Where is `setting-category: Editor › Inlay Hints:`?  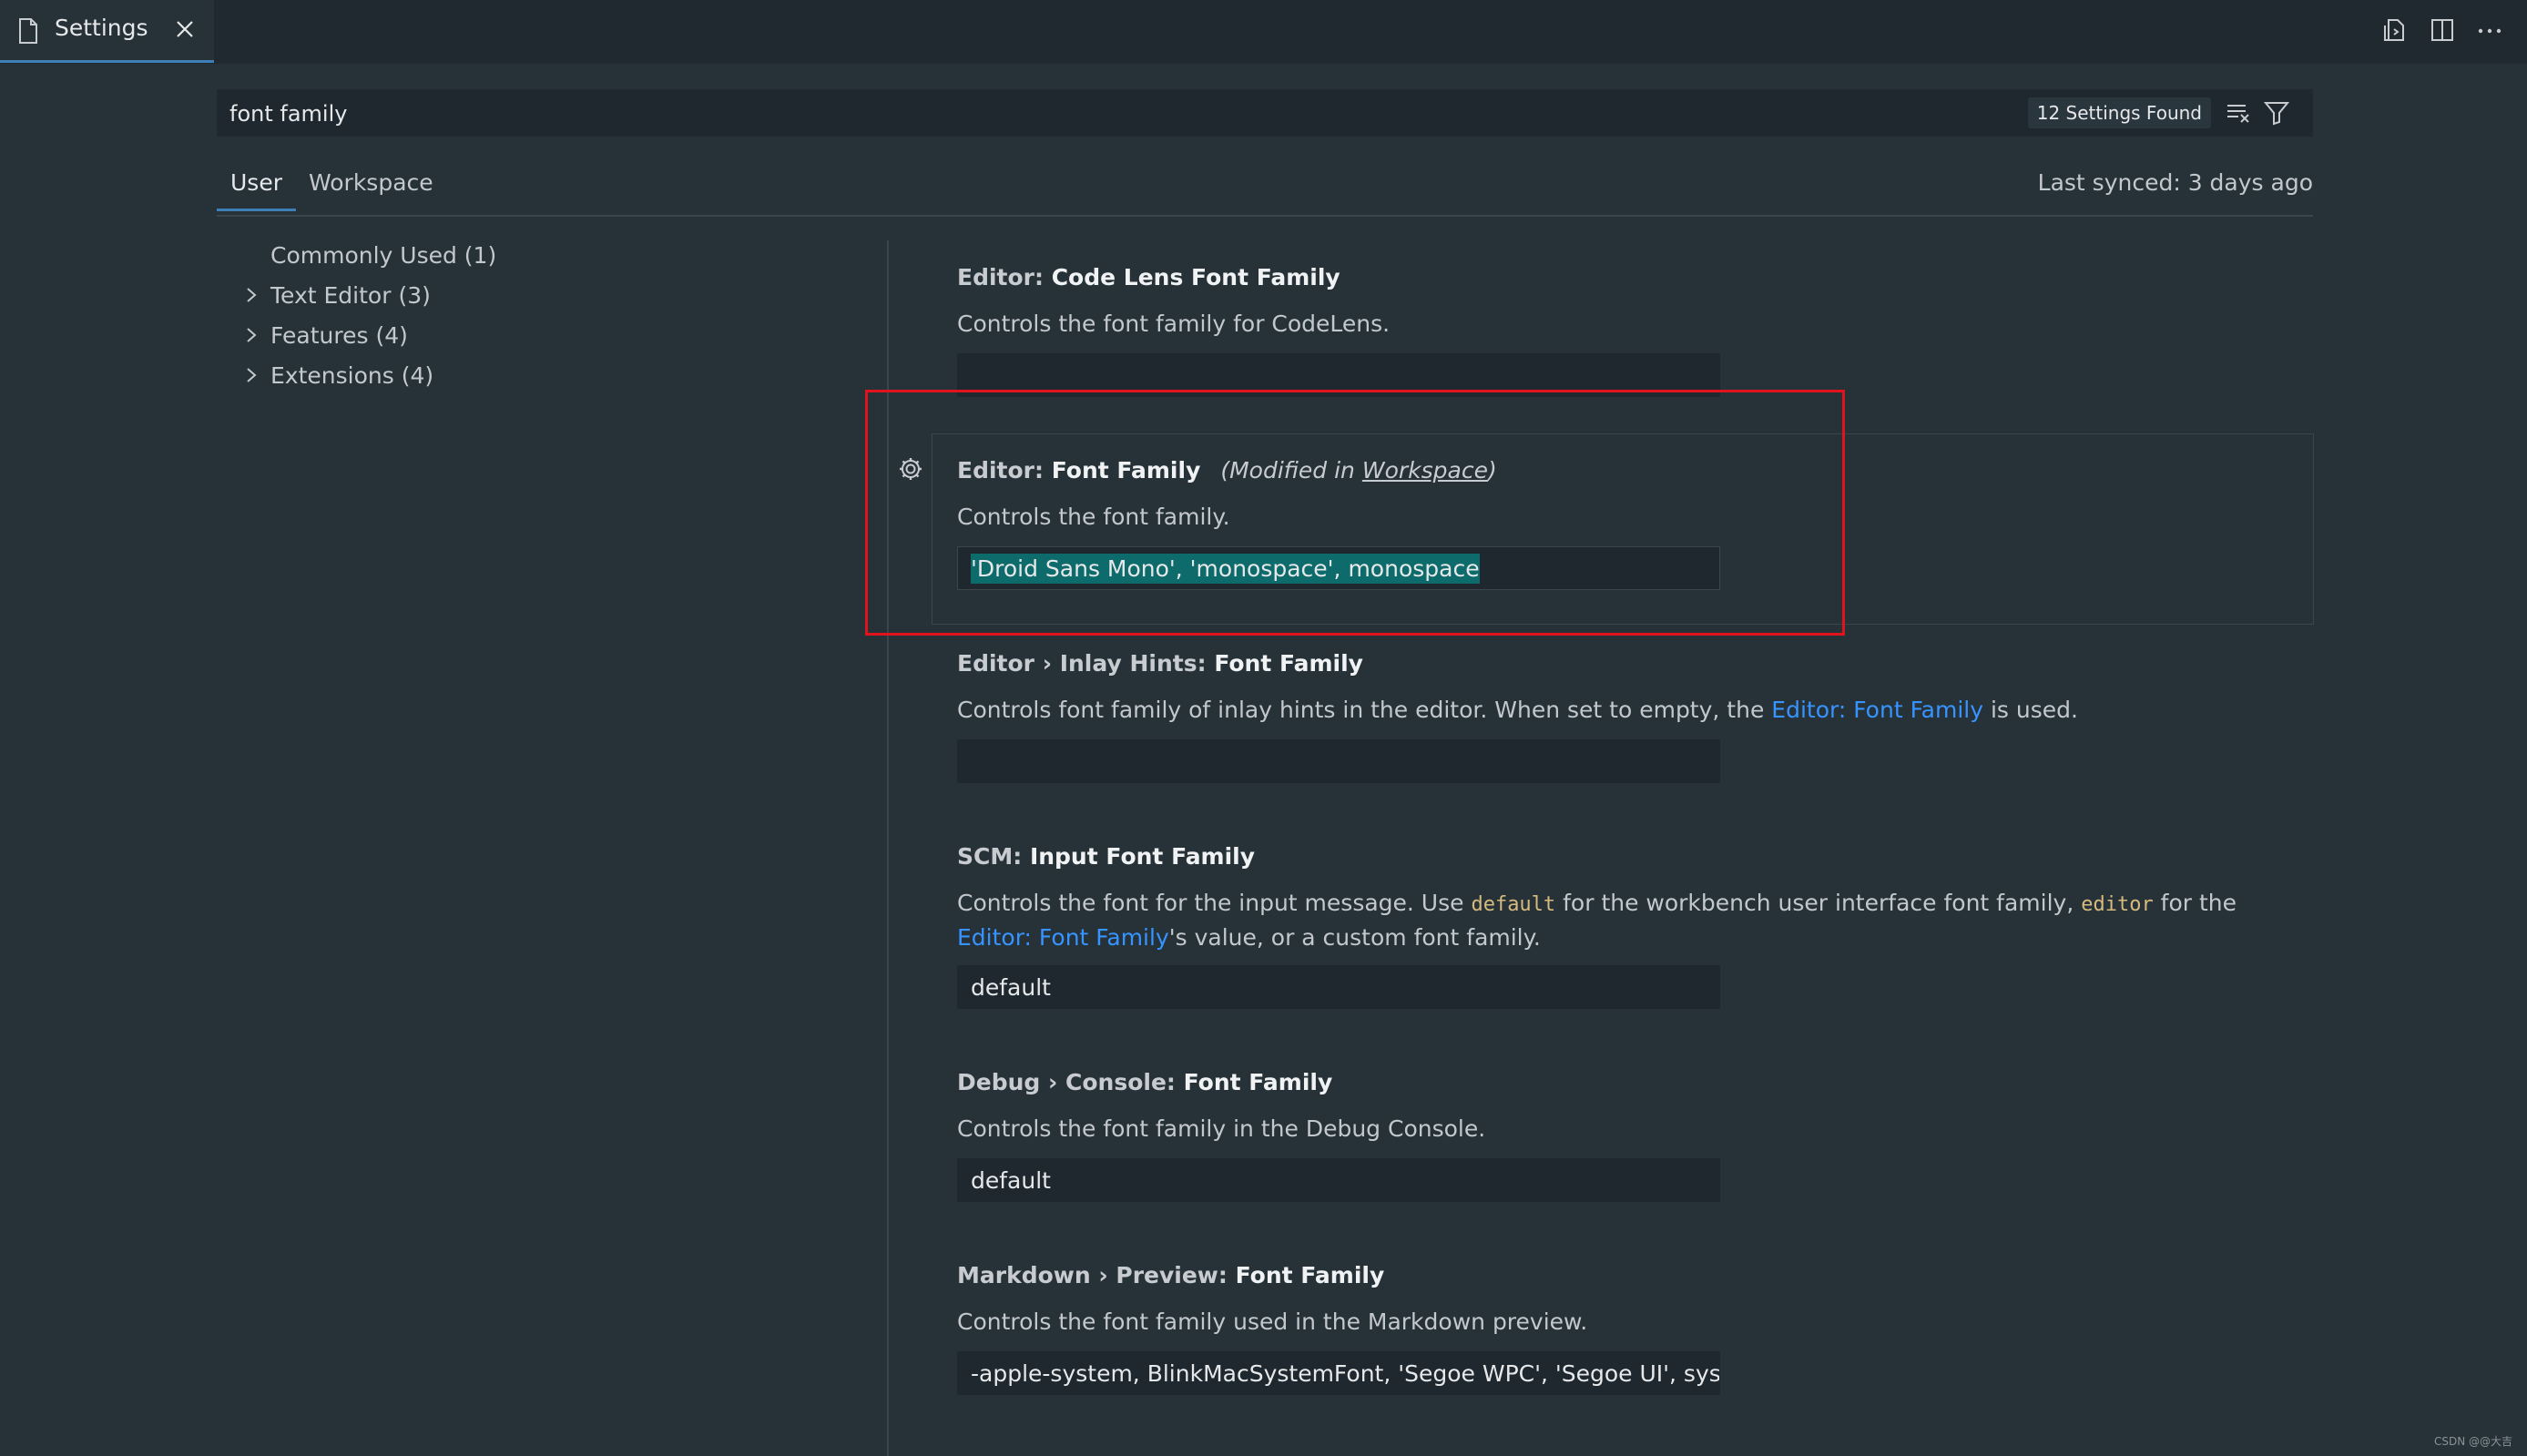
setting-category: Editor › Inlay Hints: is located at coordinates (1086, 664).